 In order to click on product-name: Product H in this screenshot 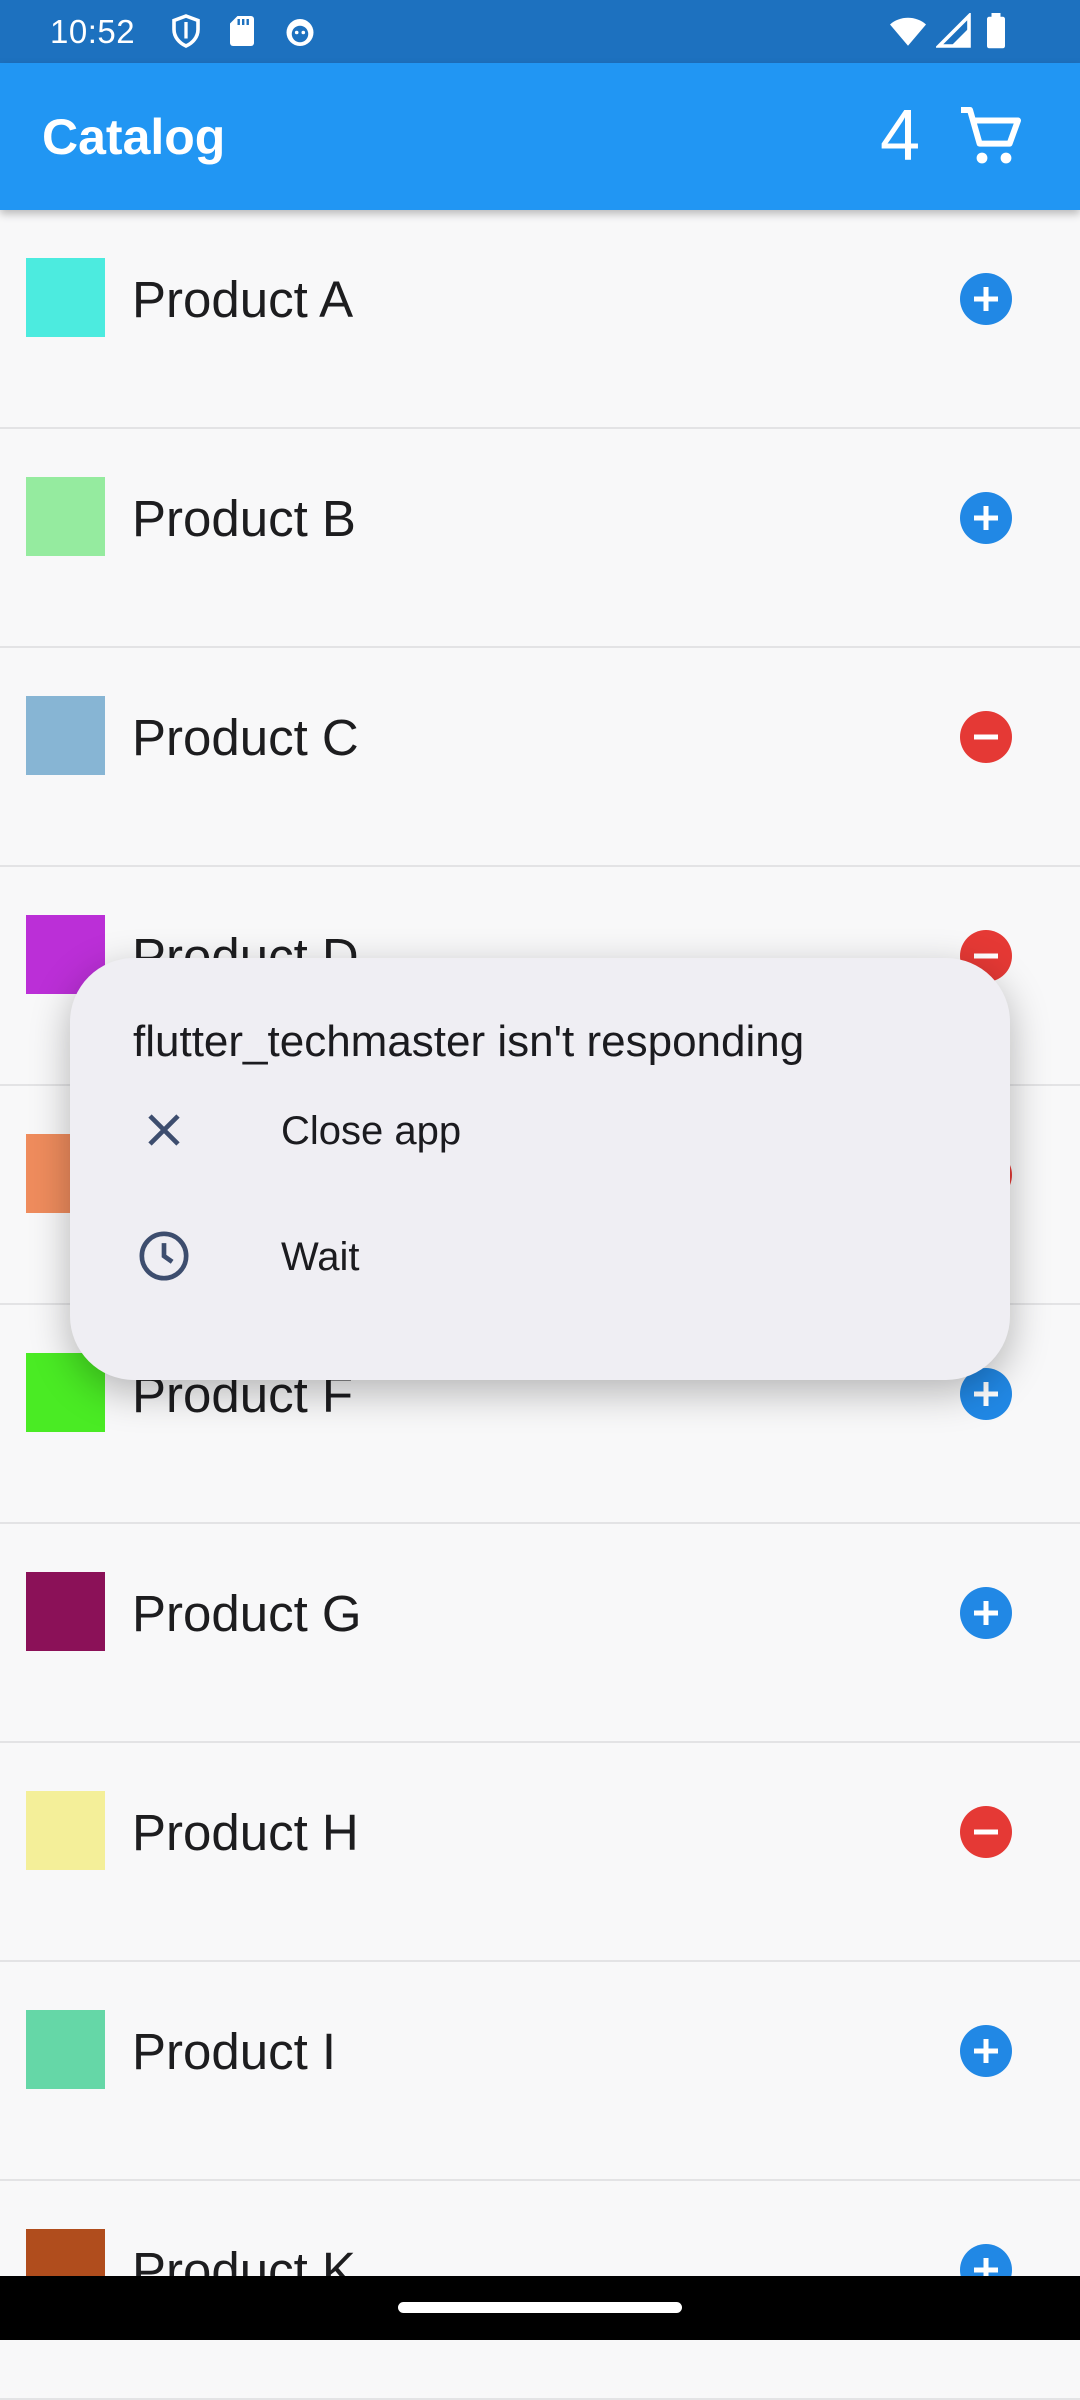, I will do `click(245, 1832)`.